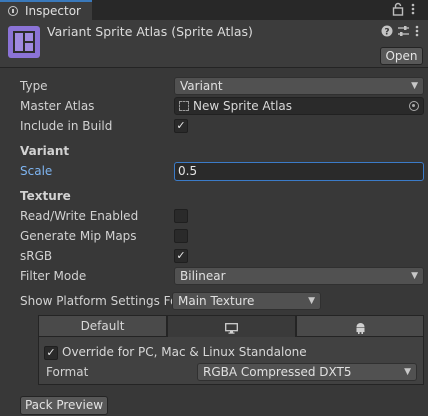 The image size is (428, 416). I want to click on platform-settings-dropdown: Main Texture ▼, so click(246, 301).